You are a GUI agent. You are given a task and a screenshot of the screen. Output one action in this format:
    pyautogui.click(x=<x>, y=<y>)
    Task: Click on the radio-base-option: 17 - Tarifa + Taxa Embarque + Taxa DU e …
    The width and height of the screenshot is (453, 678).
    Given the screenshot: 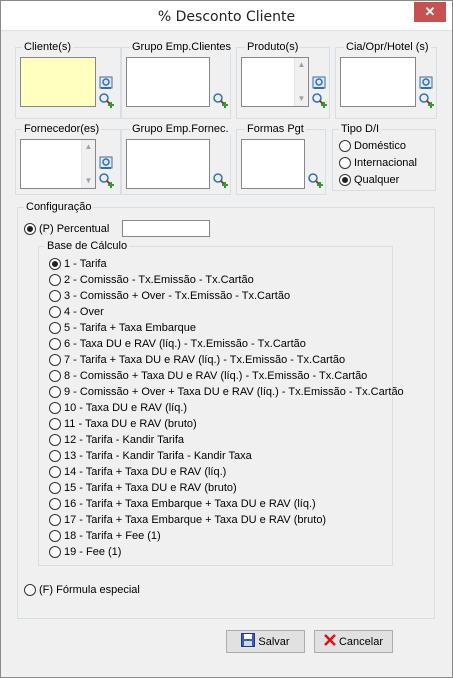 What is the action you would take?
    pyautogui.click(x=187, y=520)
    